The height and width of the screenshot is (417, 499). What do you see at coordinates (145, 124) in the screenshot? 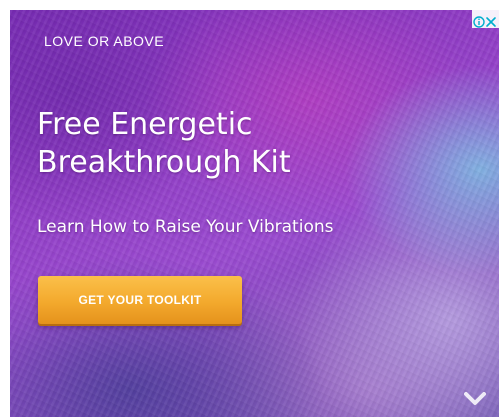
I see `headline-line-1: Free Energetic` at bounding box center [145, 124].